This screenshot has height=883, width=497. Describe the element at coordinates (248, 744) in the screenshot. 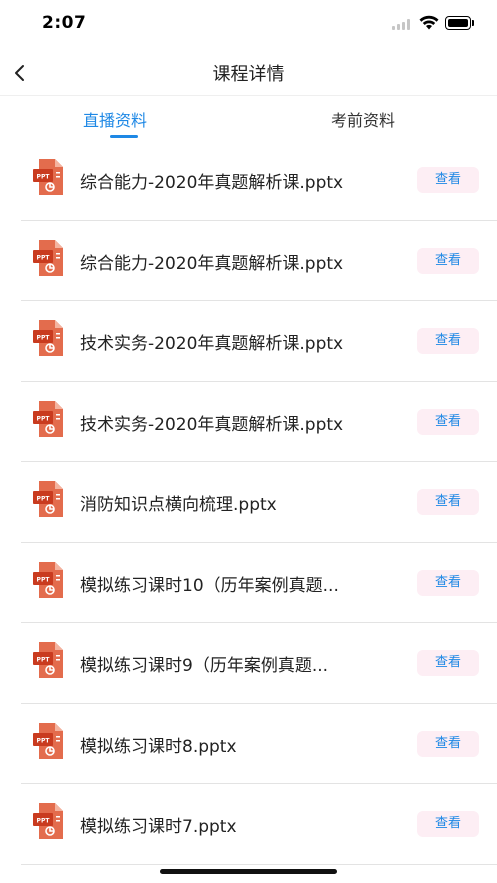

I see `file-list-item: PPT 模拟练习课时8.pptx 查看` at that location.